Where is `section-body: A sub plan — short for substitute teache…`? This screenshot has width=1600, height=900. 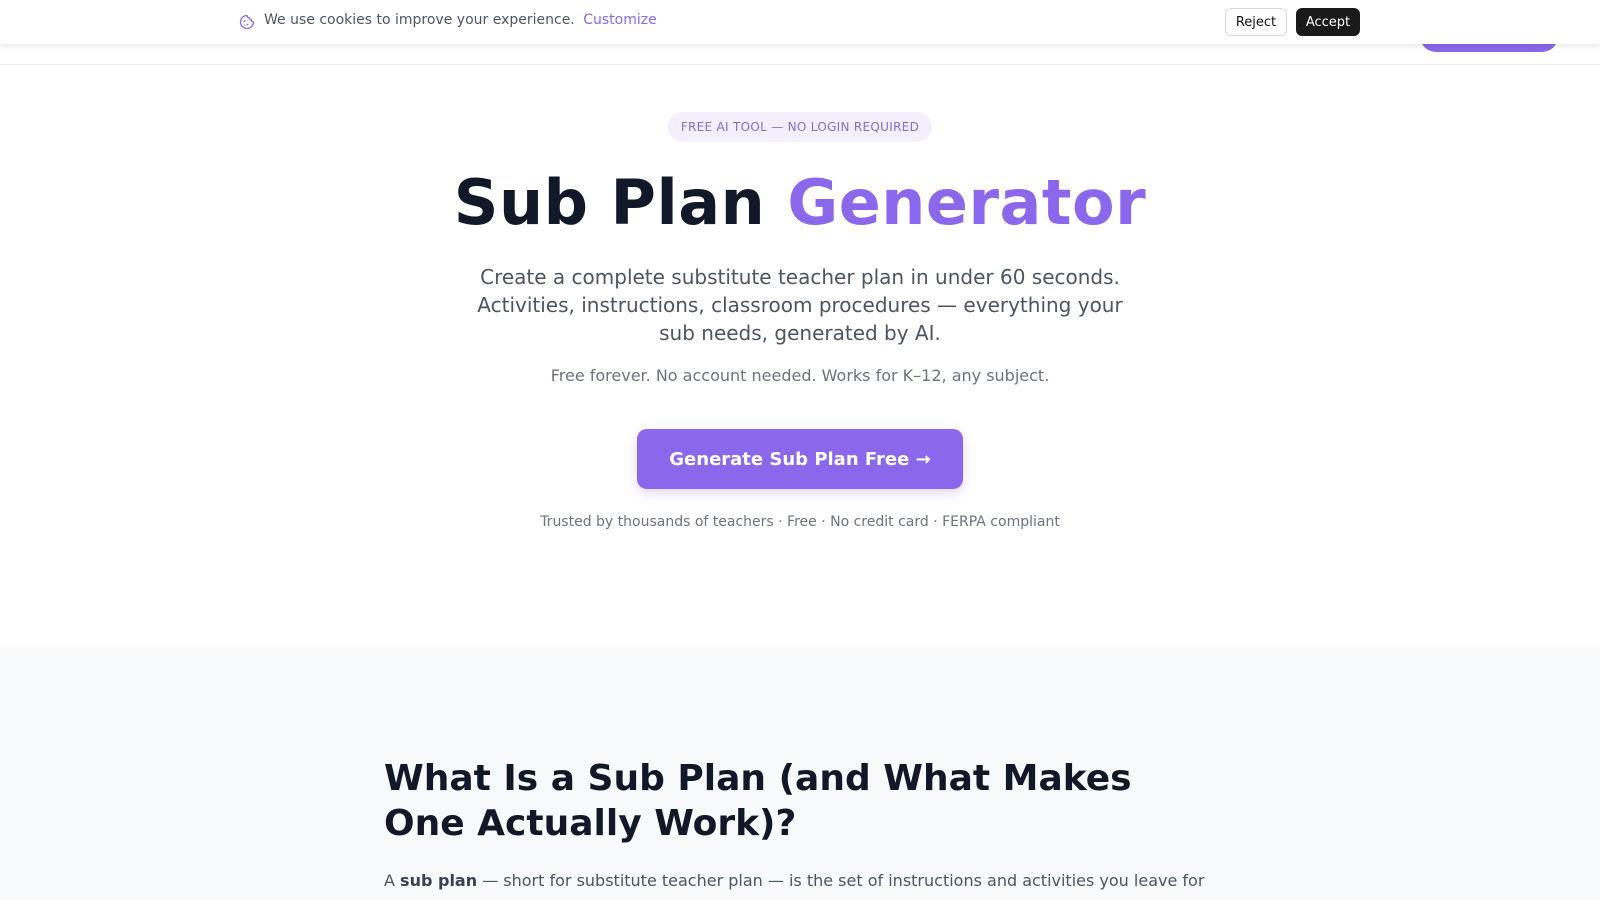
section-body: A sub plan — short for substitute teache… is located at coordinates (804, 880).